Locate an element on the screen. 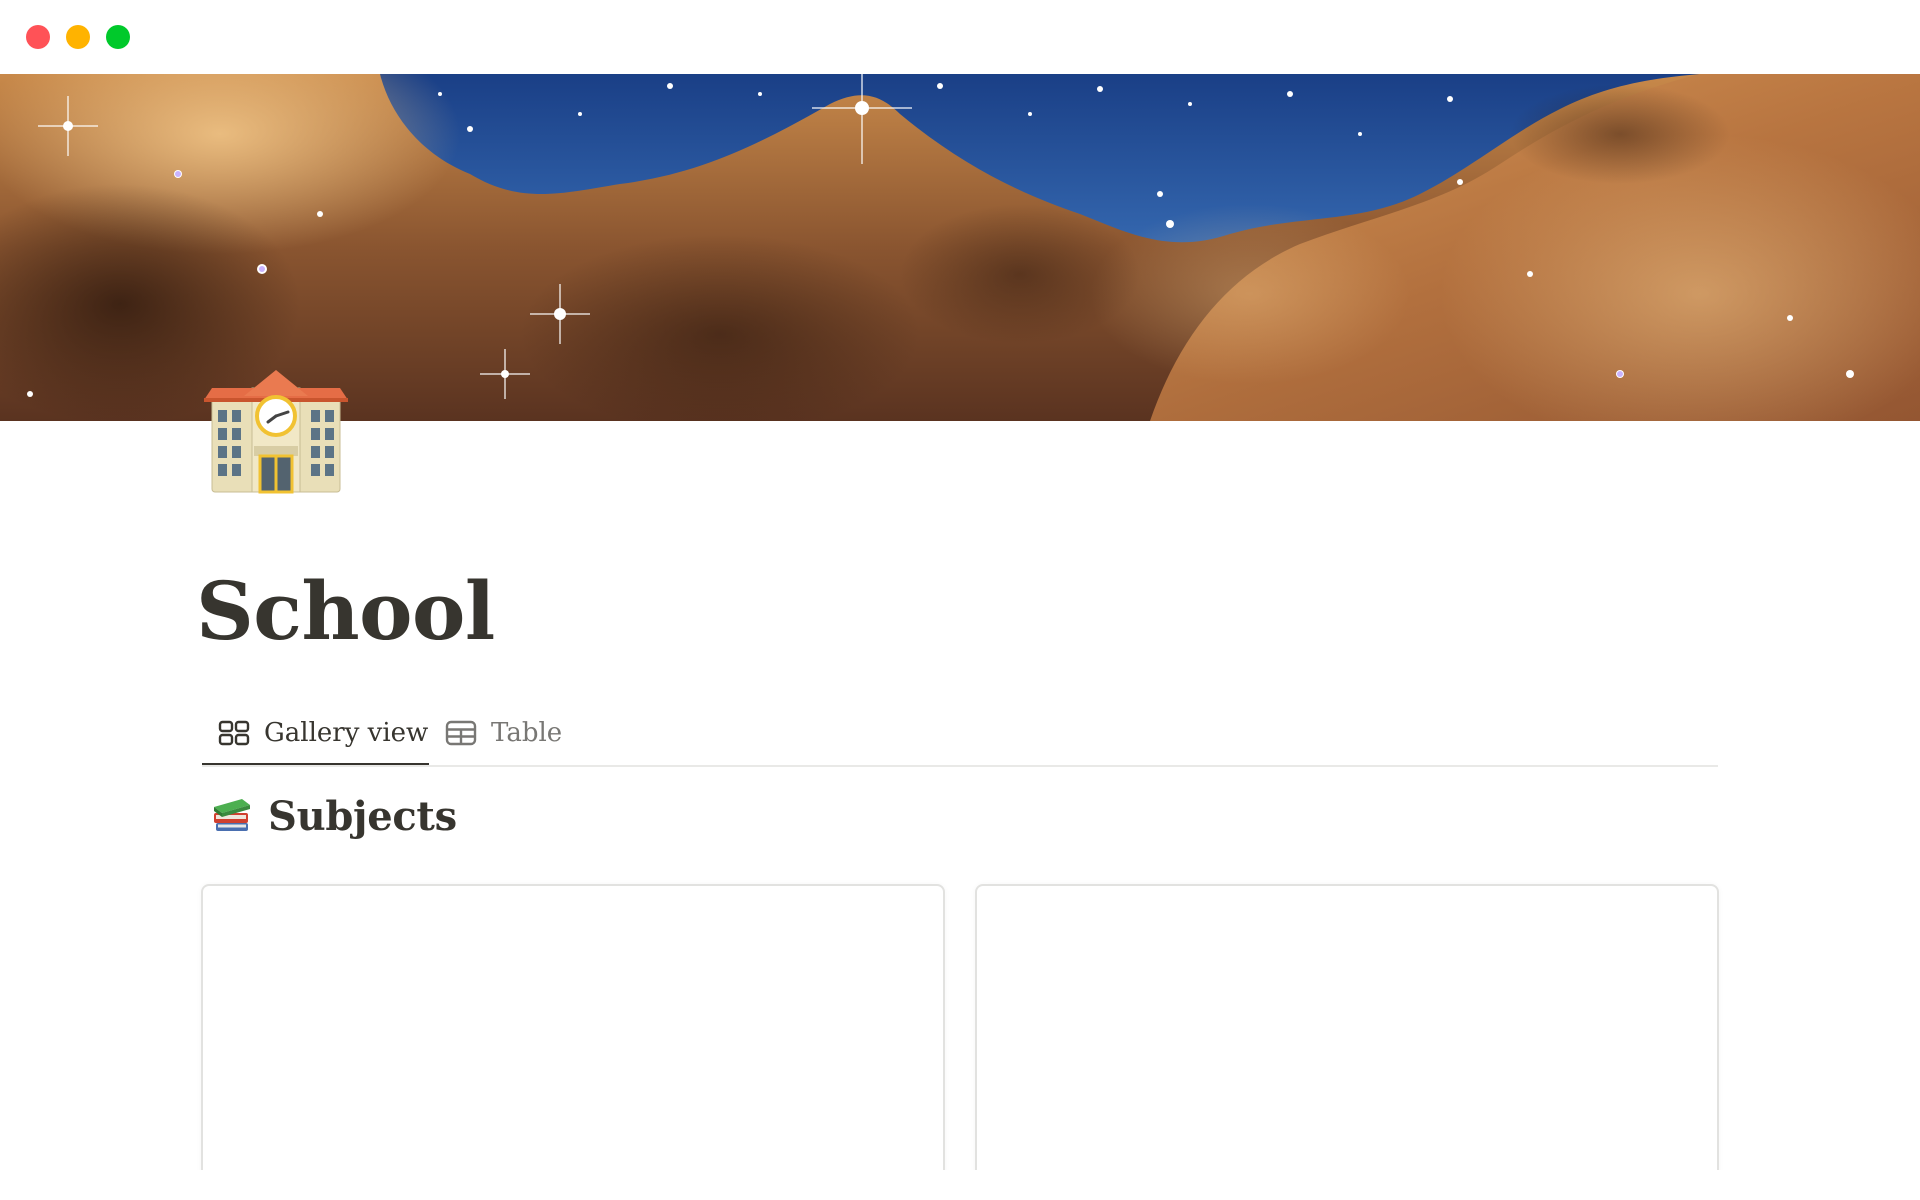 The height and width of the screenshot is (1200, 1920). tabs-divider is located at coordinates (960, 766).